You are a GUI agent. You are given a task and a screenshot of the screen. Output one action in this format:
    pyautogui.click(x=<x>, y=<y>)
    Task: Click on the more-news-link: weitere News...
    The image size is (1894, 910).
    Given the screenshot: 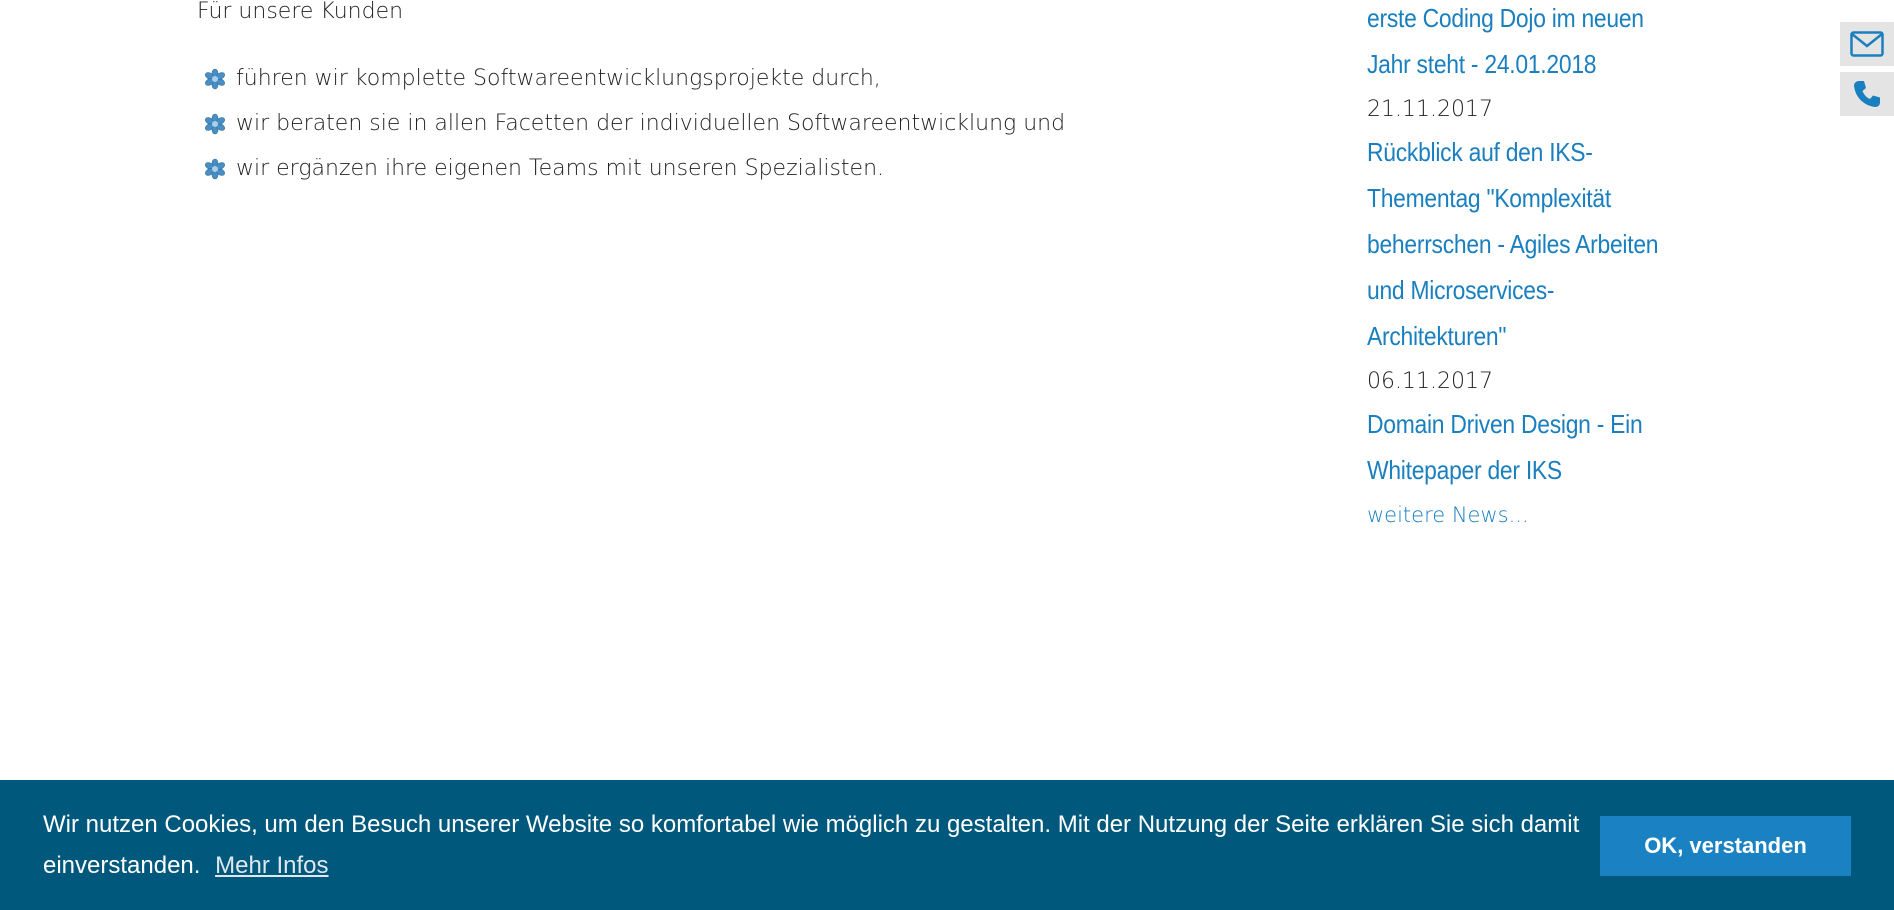 What is the action you would take?
    pyautogui.click(x=1532, y=515)
    